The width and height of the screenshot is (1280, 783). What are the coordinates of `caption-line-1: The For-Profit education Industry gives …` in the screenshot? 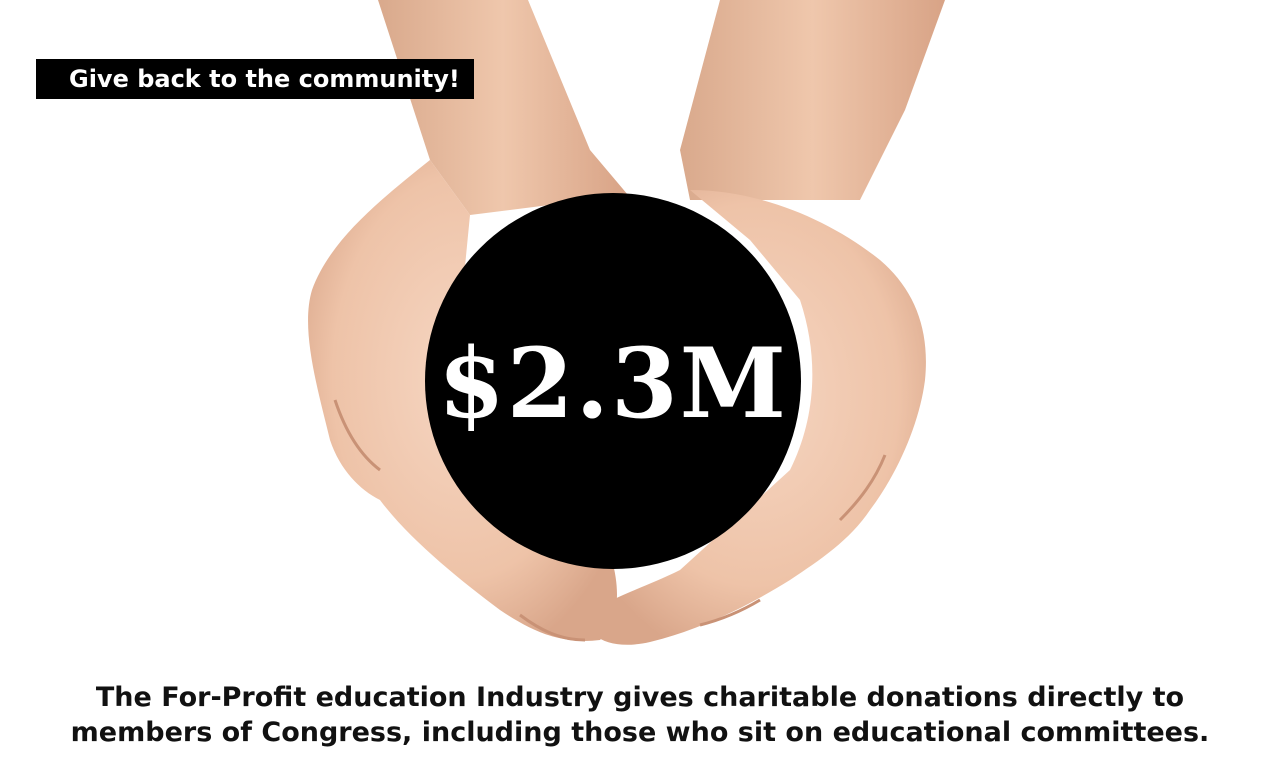 It's located at (640, 697).